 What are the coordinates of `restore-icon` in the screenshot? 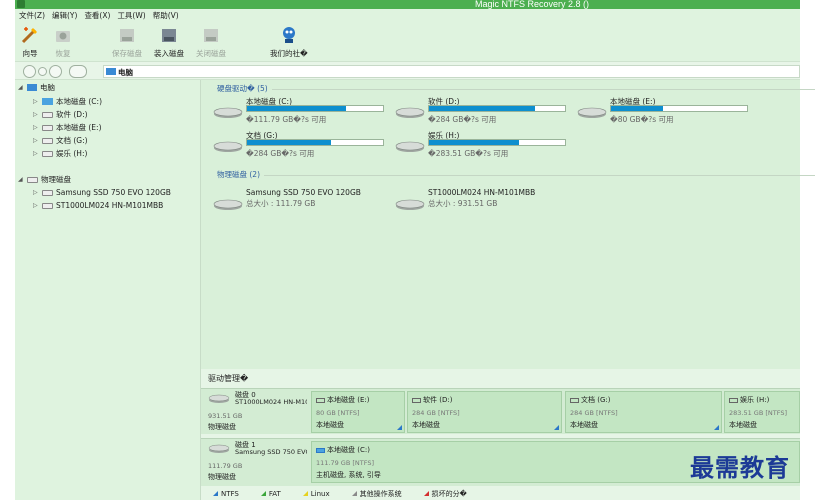 It's located at (63, 35).